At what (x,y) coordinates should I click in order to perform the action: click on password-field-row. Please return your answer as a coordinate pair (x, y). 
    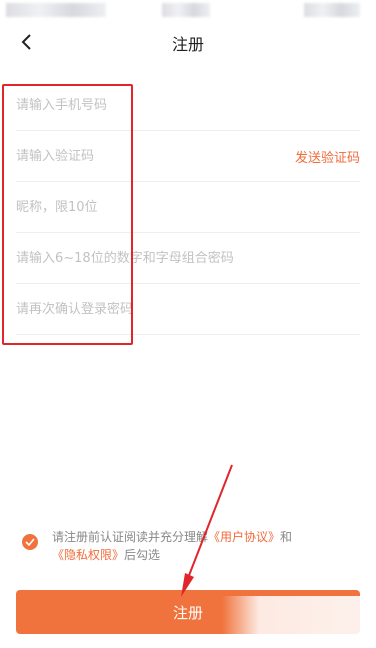
    Looking at the image, I should click on (188, 258).